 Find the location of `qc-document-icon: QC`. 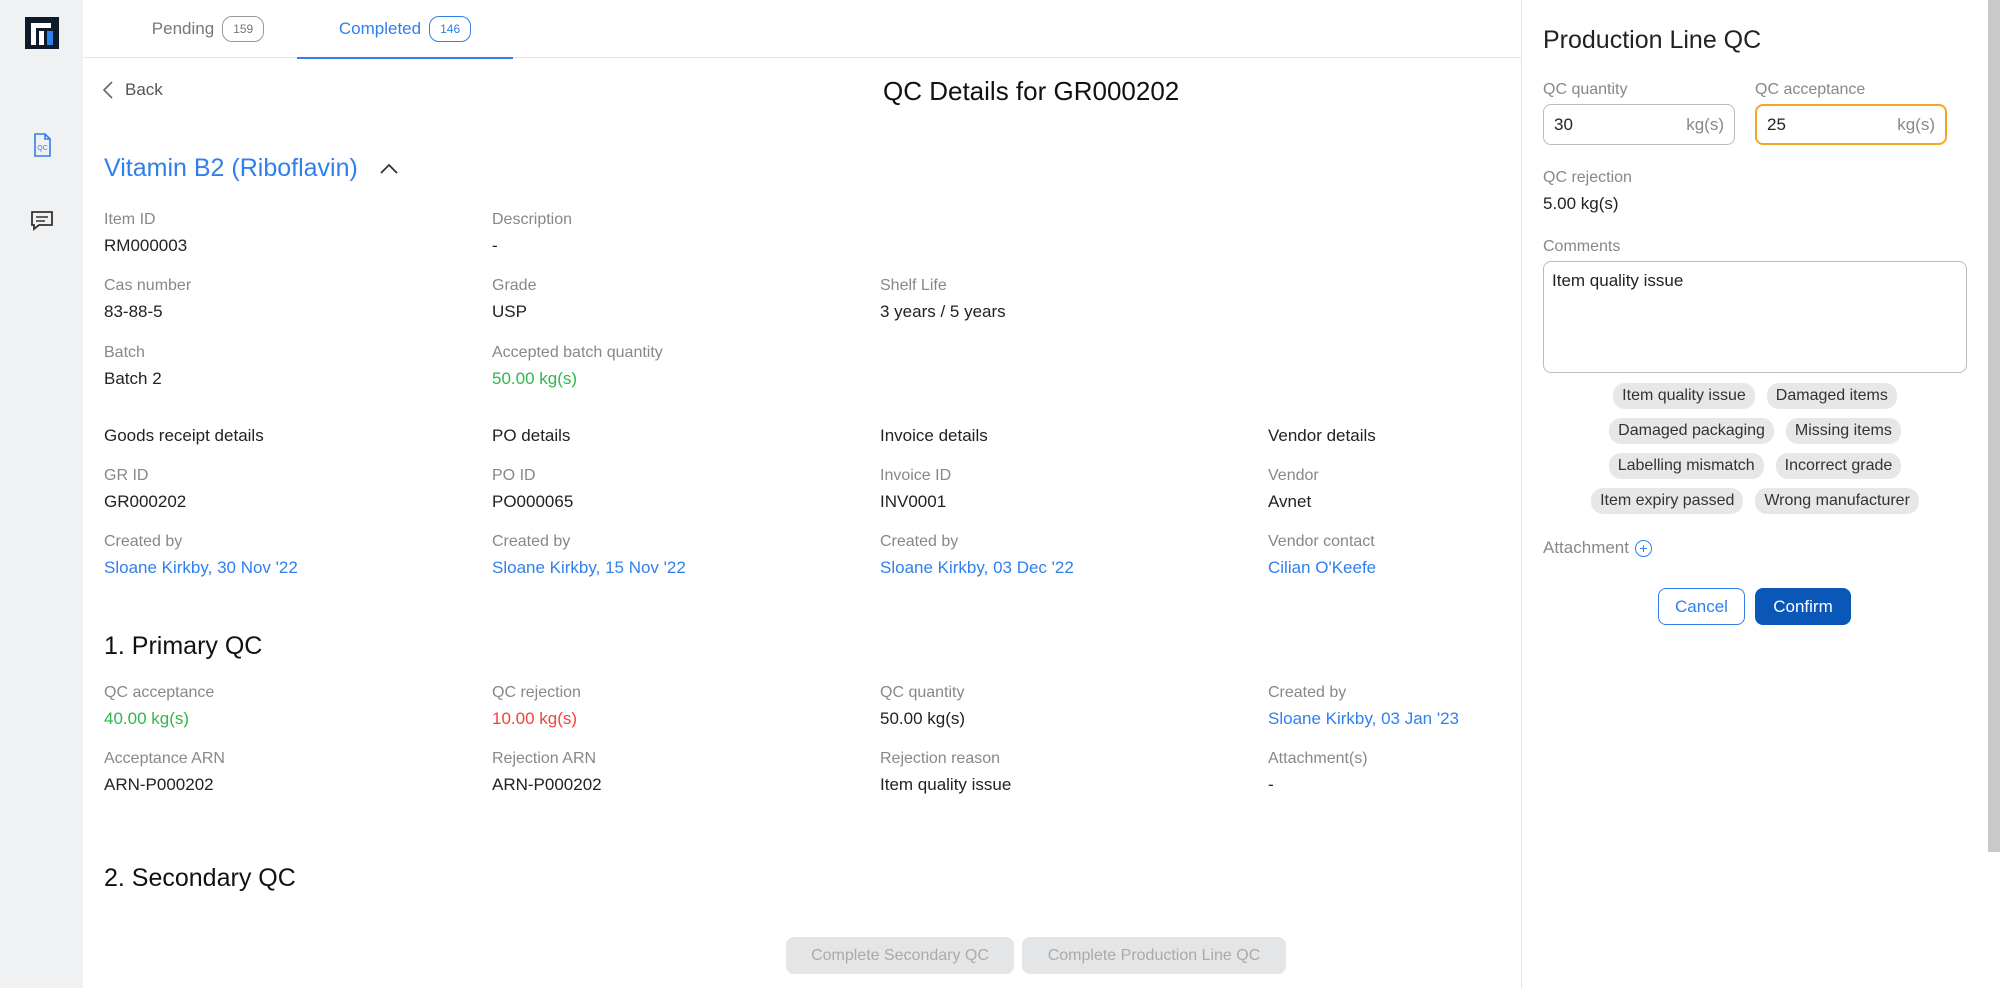

qc-document-icon: QC is located at coordinates (42, 145).